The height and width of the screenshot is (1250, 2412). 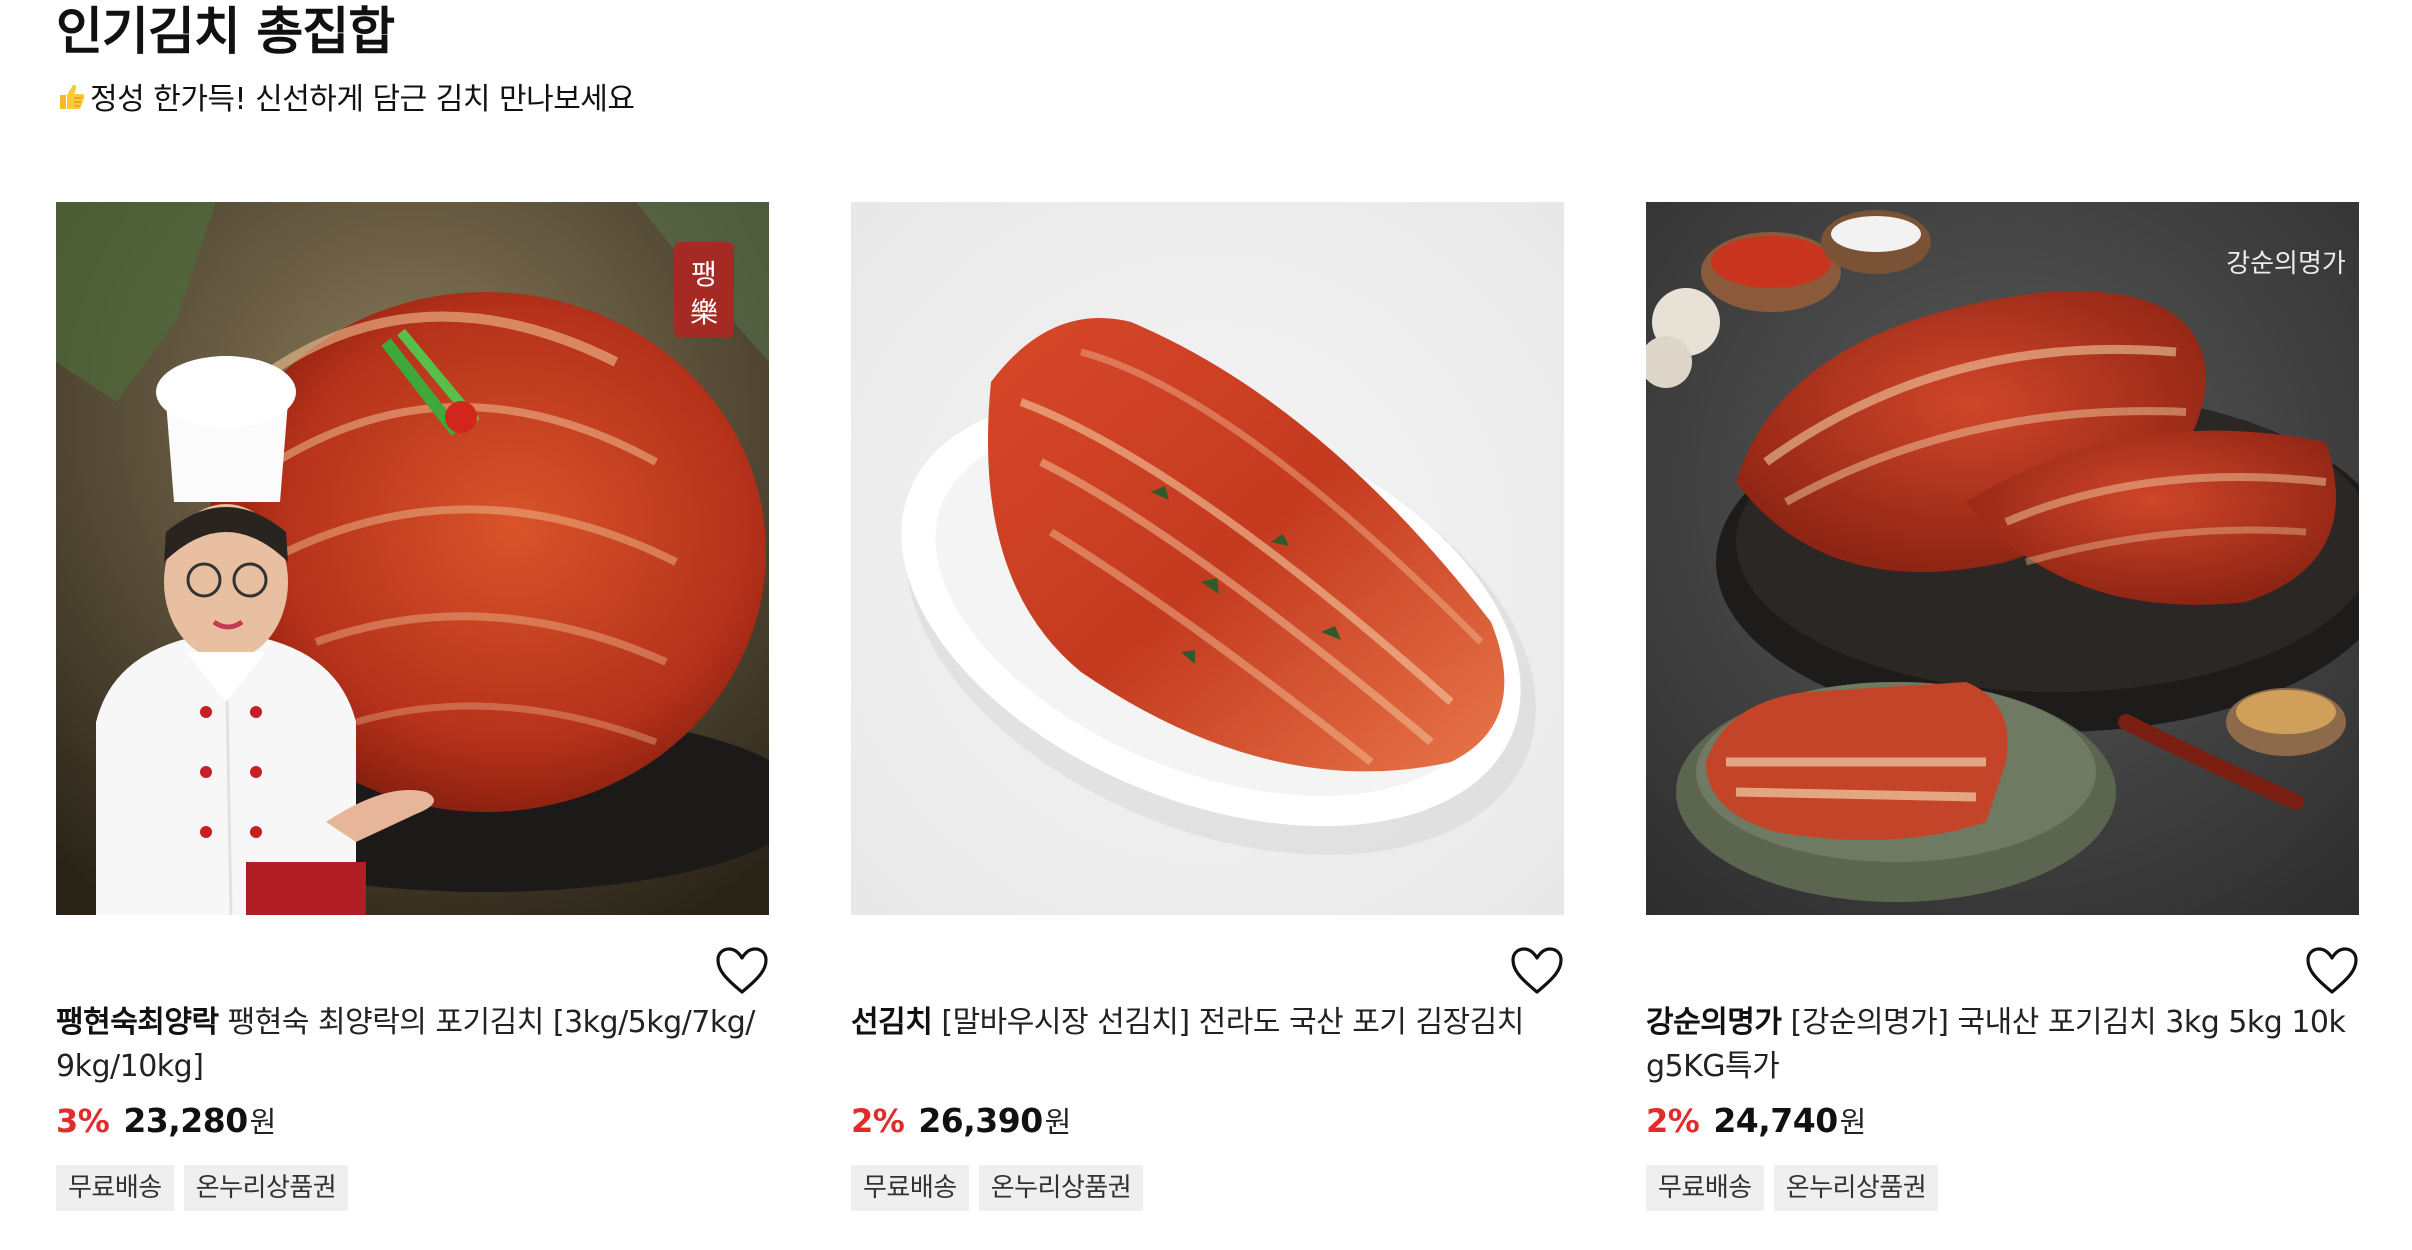 I want to click on product-brand: 강순의명가, so click(x=1714, y=1022).